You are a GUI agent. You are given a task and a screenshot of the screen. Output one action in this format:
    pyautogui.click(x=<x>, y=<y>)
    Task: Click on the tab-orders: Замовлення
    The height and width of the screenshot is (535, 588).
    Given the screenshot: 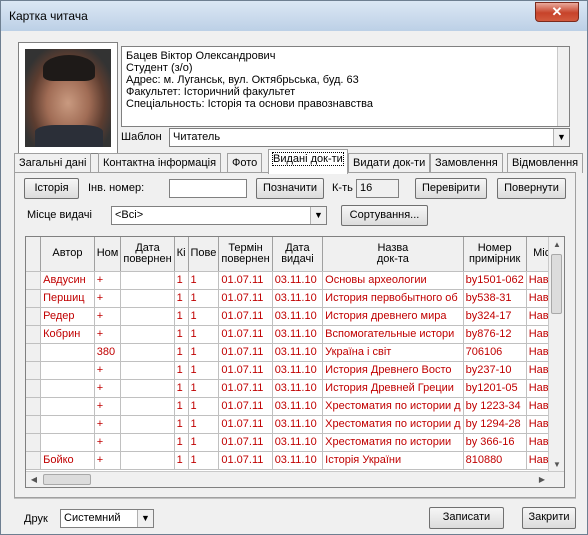 What is the action you would take?
    pyautogui.click(x=466, y=163)
    